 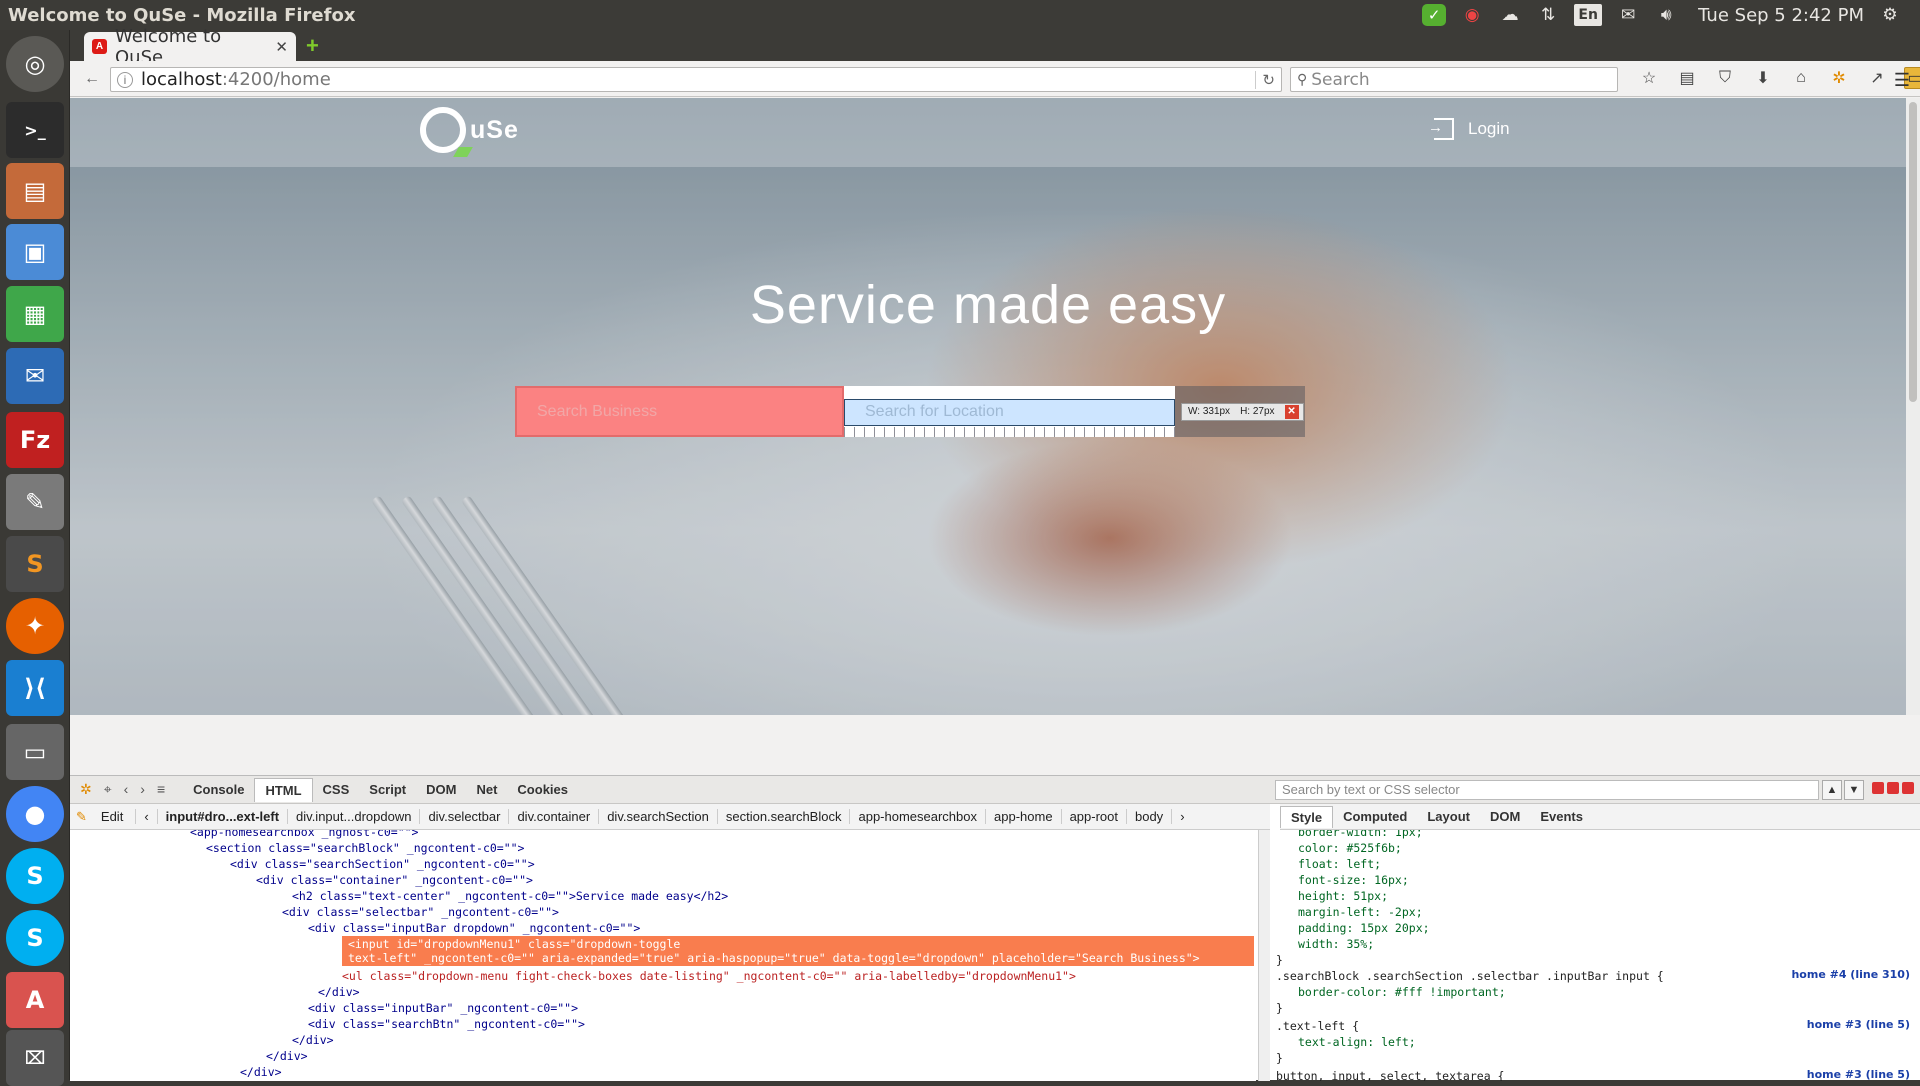 I want to click on chevron-up-icon: ▲, so click(x=1832, y=790).